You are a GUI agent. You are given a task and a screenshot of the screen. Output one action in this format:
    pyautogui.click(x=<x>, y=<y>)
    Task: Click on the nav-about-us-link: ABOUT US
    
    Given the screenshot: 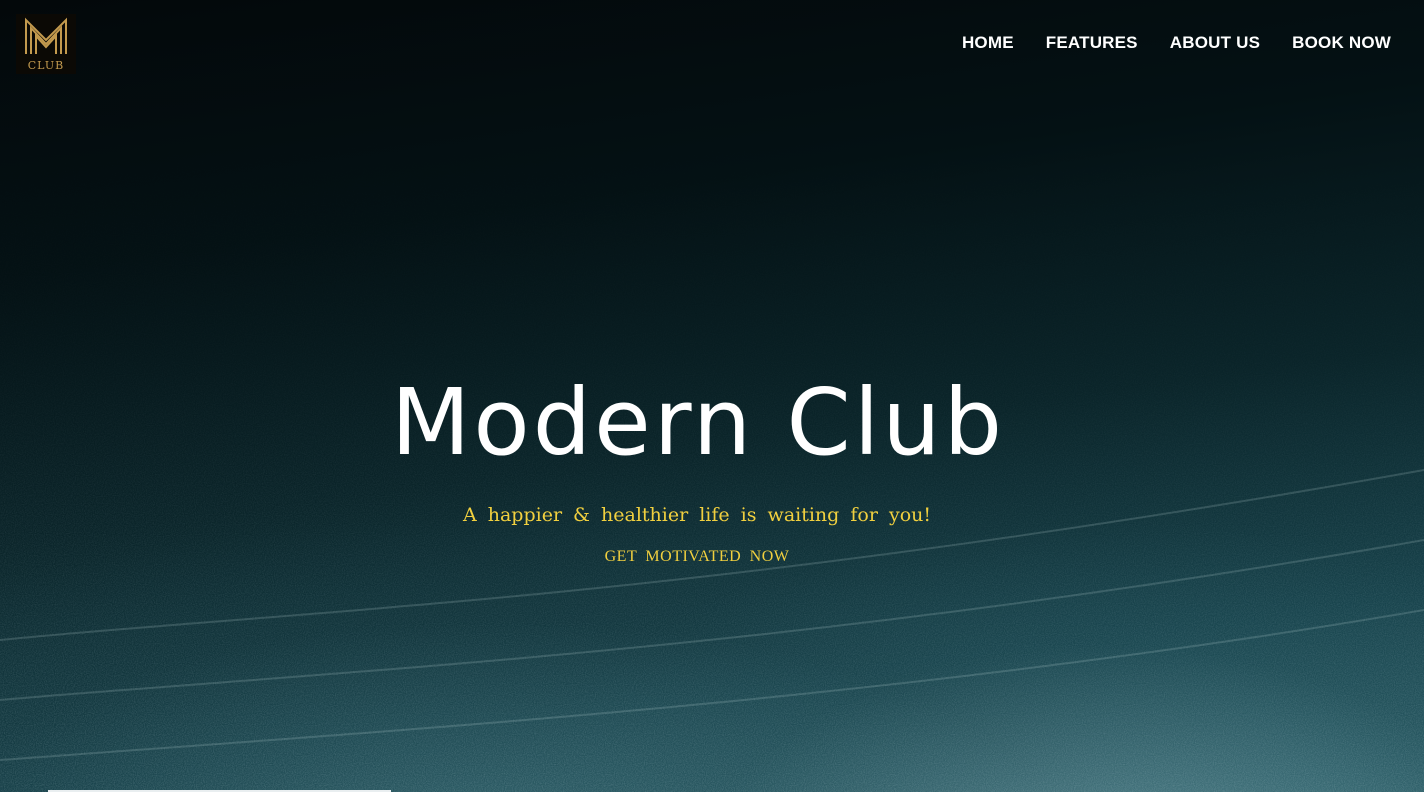 What is the action you would take?
    pyautogui.click(x=1215, y=43)
    